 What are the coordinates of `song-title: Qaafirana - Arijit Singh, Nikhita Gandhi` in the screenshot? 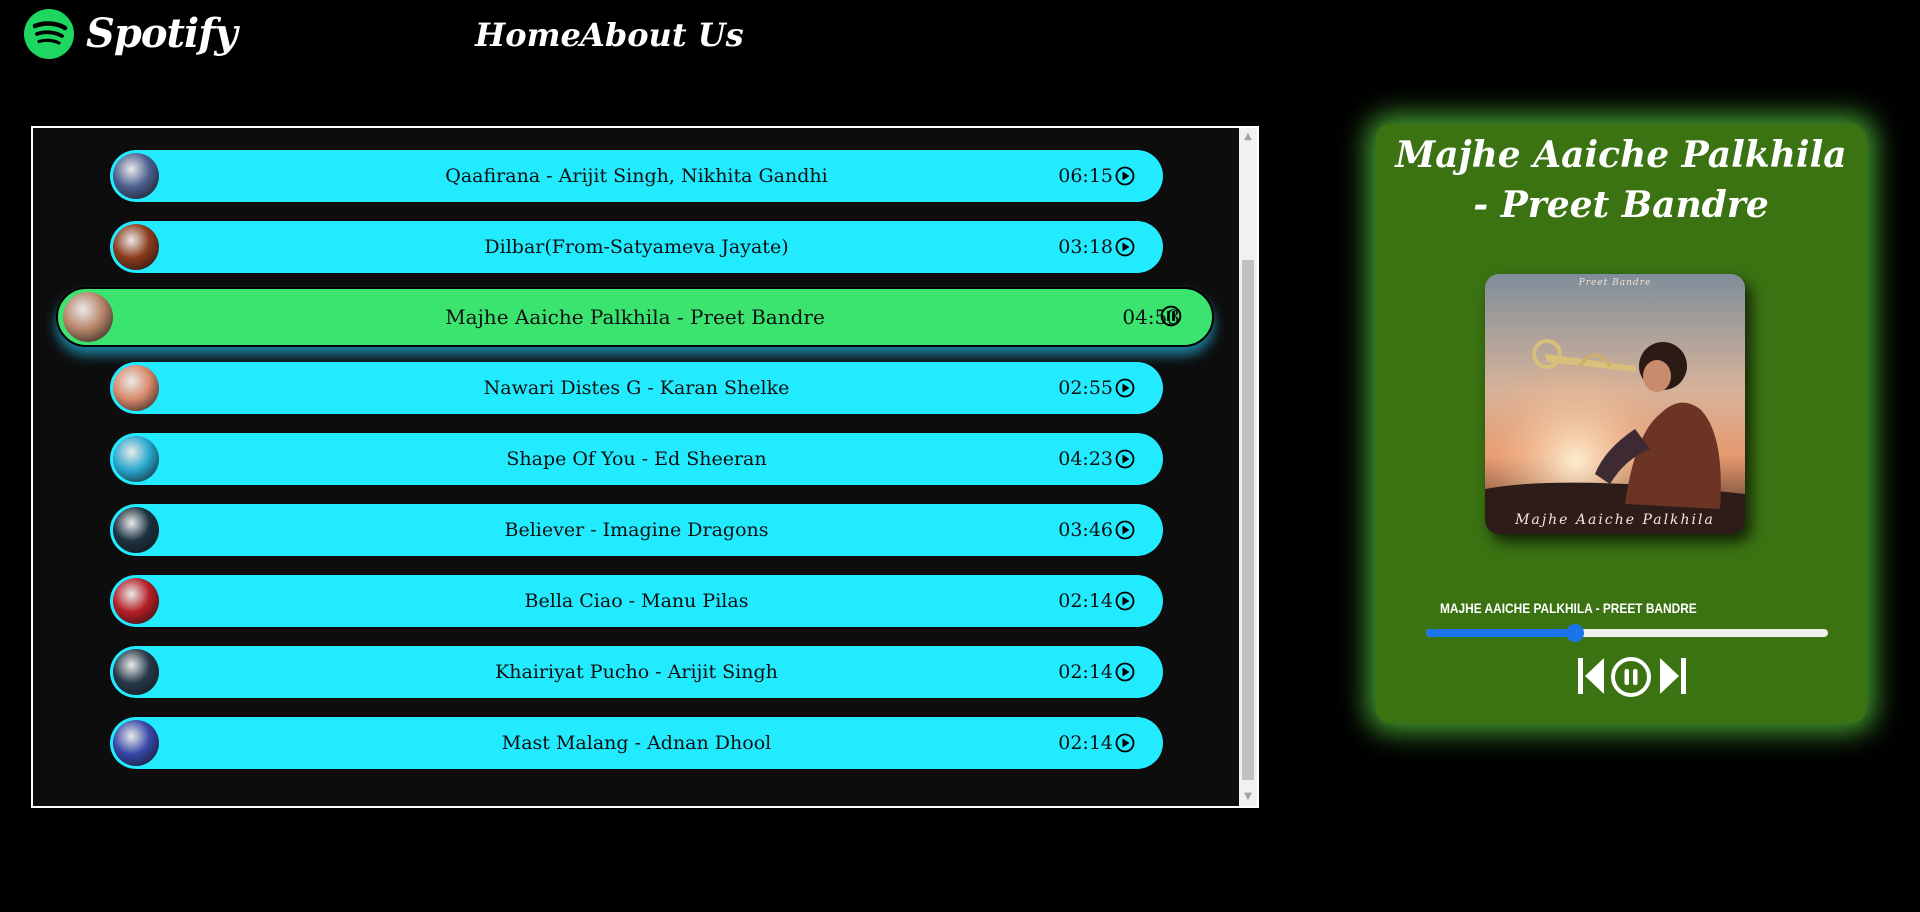 It's located at (636, 176).